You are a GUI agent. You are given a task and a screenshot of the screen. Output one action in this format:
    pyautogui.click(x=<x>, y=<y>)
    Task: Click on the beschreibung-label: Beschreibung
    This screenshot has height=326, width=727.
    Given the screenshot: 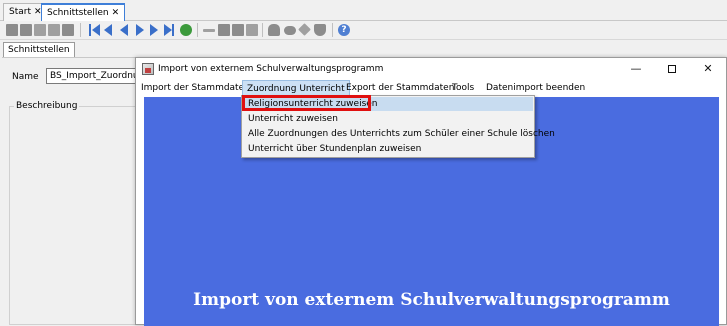 What is the action you would take?
    pyautogui.click(x=47, y=106)
    